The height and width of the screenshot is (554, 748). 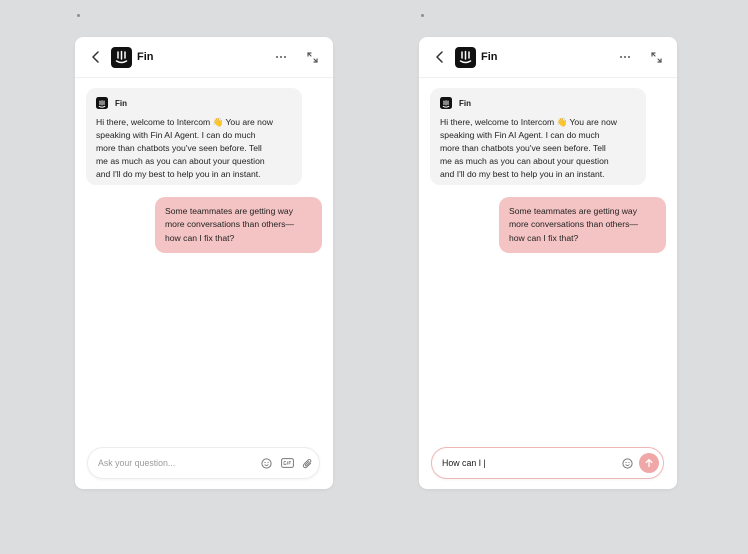 I want to click on send-button, so click(x=649, y=463).